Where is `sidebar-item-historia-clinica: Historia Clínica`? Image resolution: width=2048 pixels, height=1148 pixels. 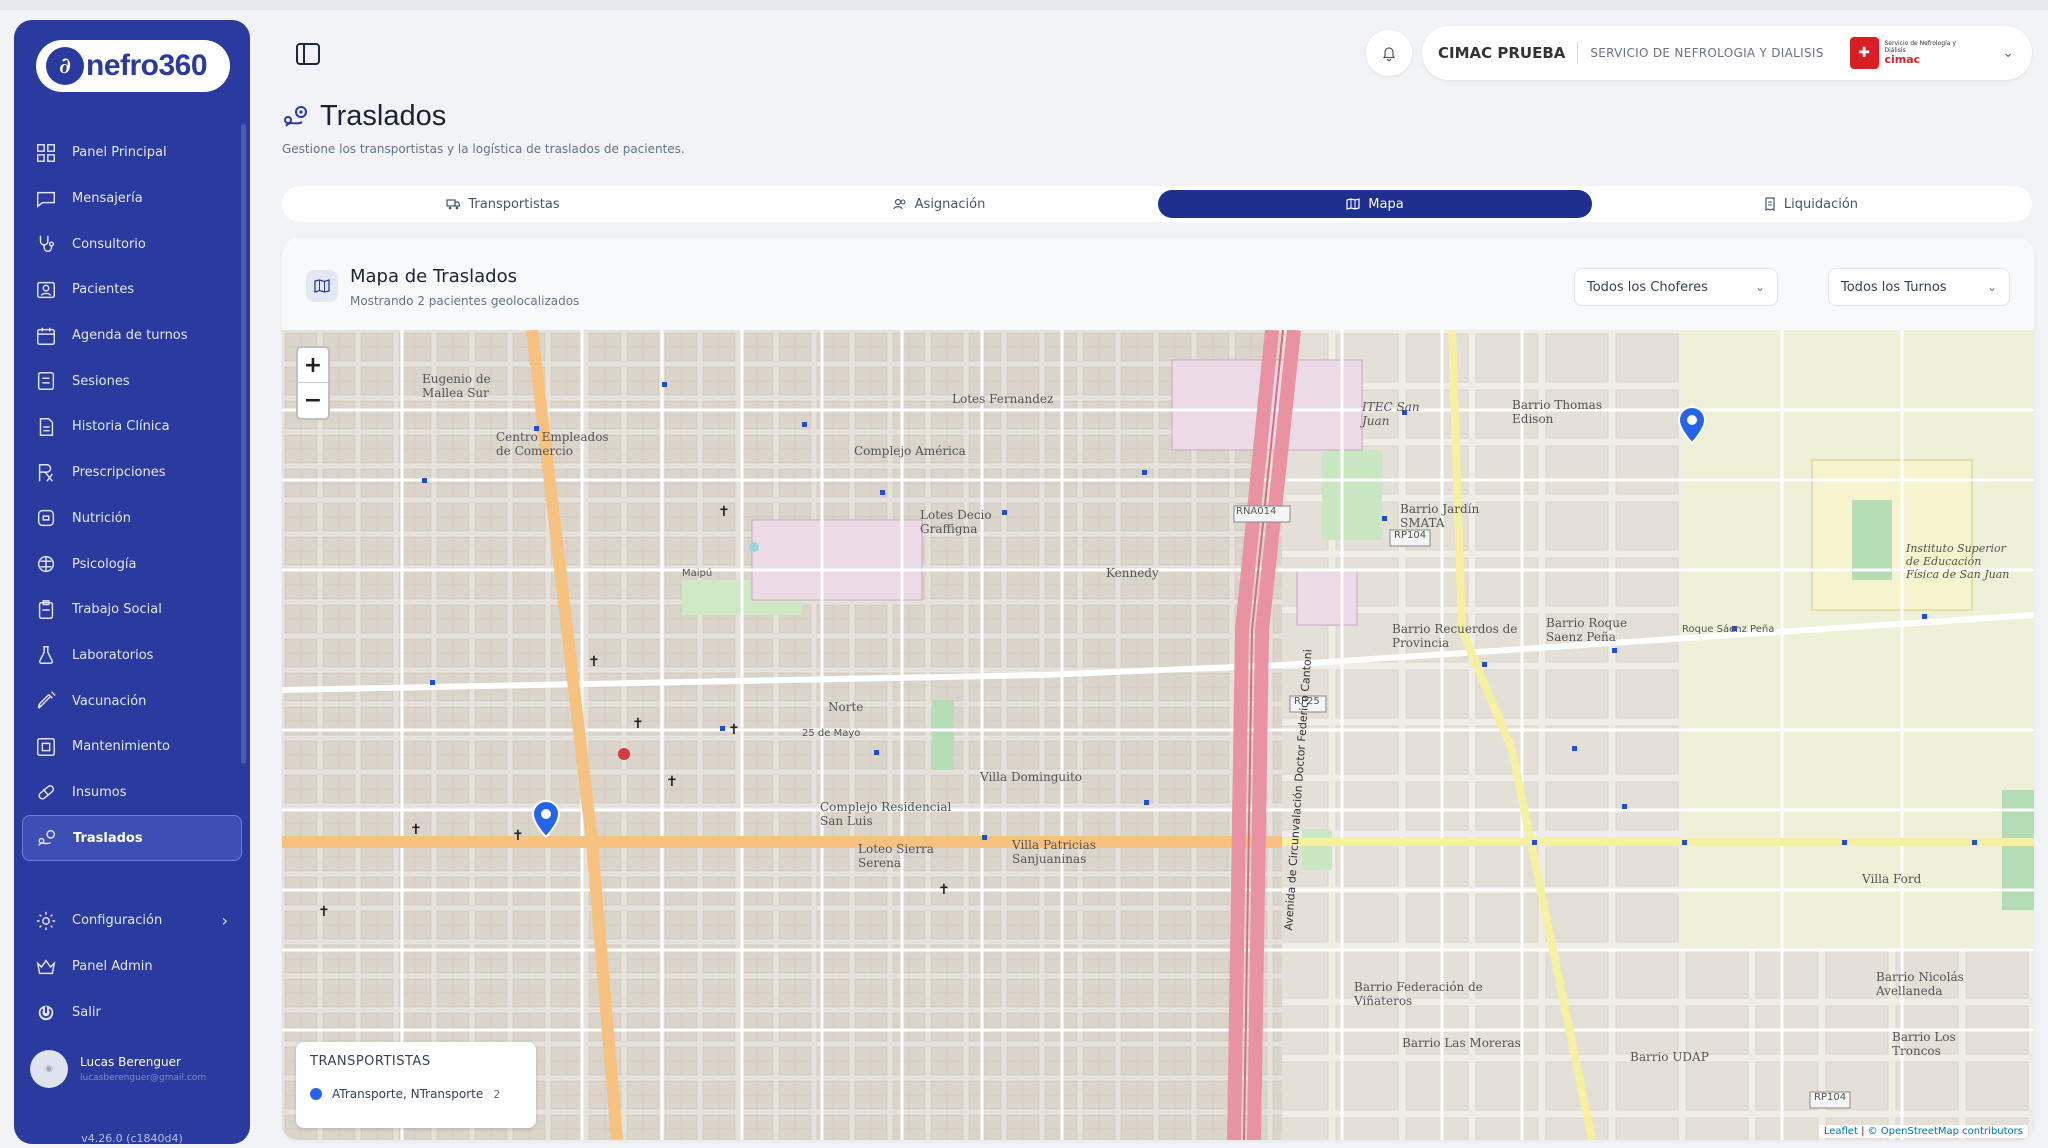 sidebar-item-historia-clinica: Historia Clínica is located at coordinates (132, 427).